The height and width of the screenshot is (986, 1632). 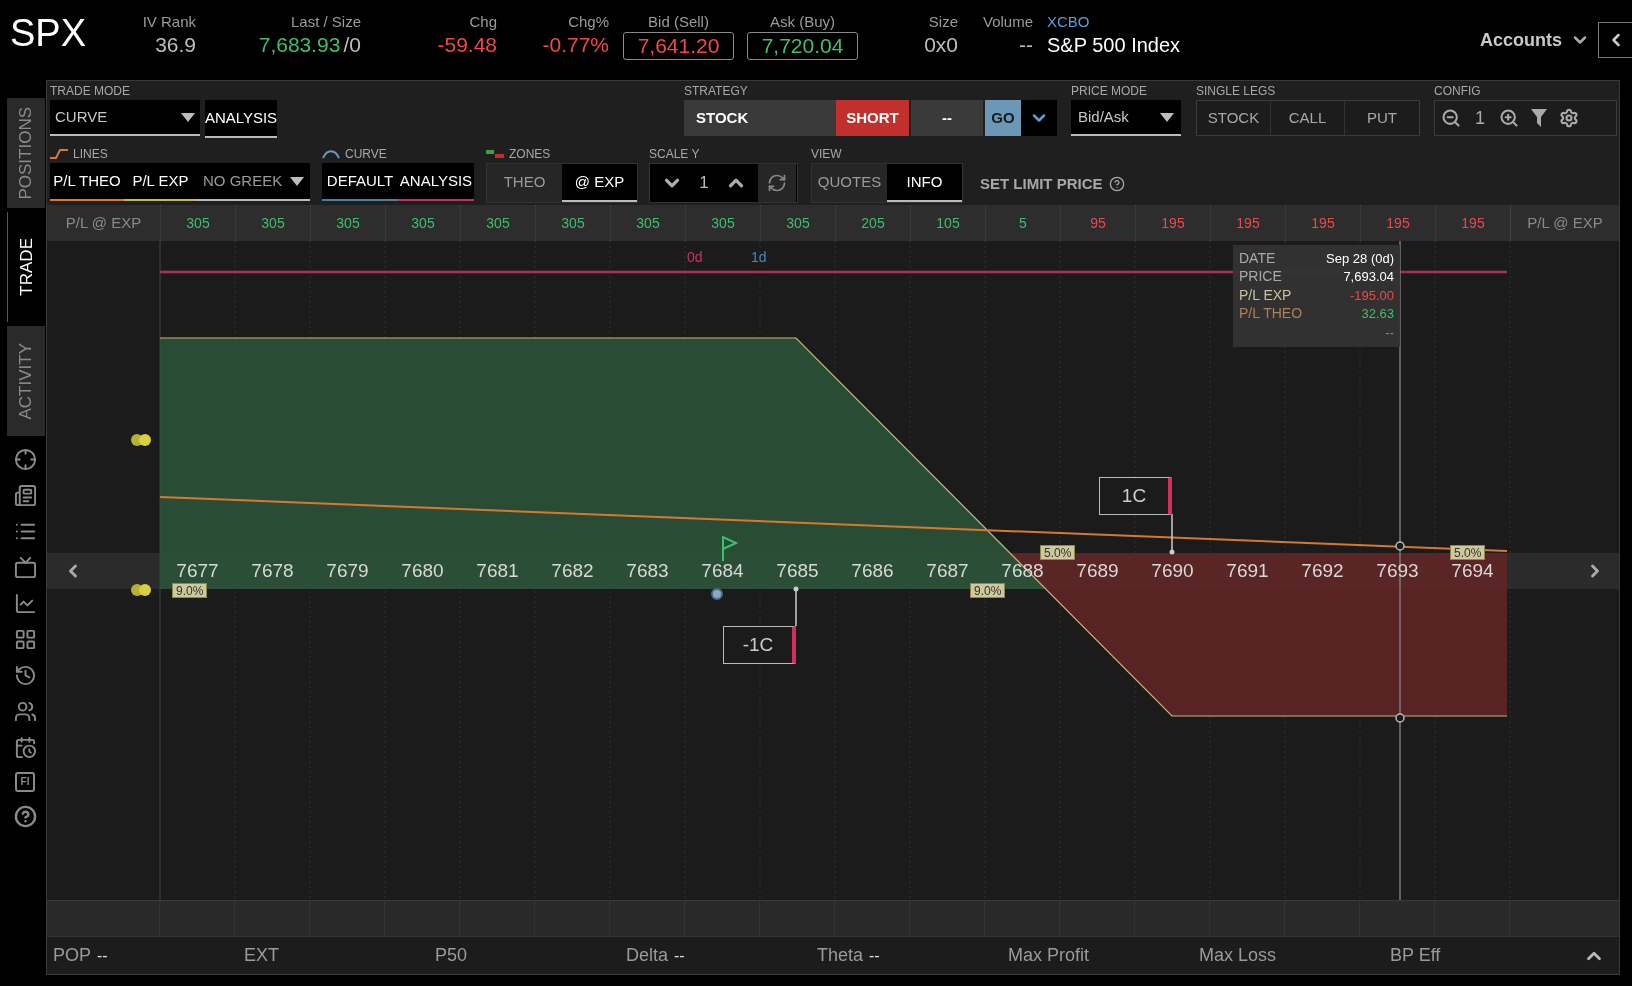 I want to click on zoom-in-icon, so click(x=1509, y=118).